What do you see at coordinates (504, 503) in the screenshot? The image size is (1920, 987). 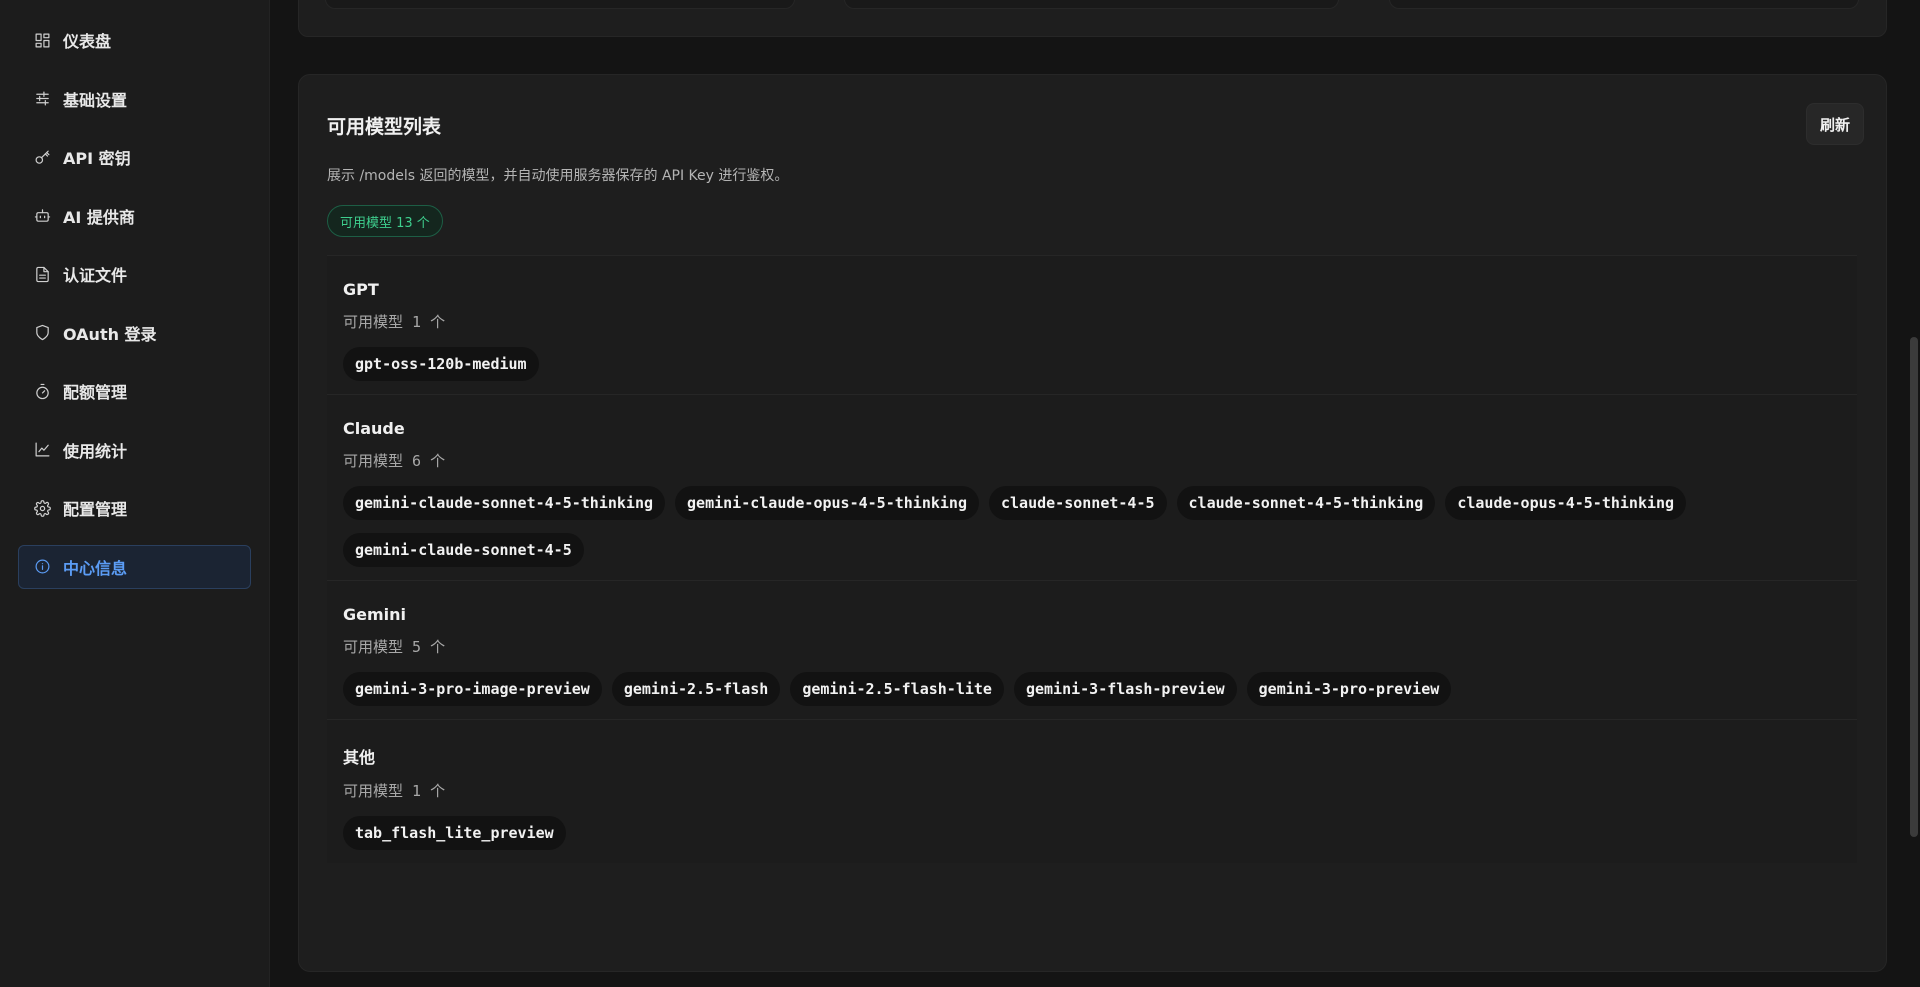 I see `model-chip: gemini-claude-sonnet-4-5-thinking` at bounding box center [504, 503].